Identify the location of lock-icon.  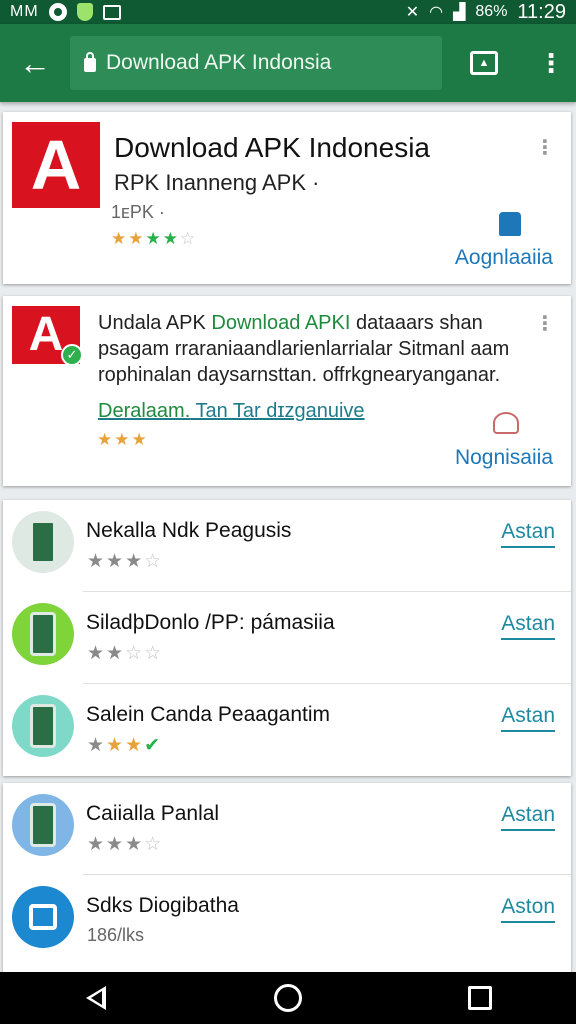
(90, 62).